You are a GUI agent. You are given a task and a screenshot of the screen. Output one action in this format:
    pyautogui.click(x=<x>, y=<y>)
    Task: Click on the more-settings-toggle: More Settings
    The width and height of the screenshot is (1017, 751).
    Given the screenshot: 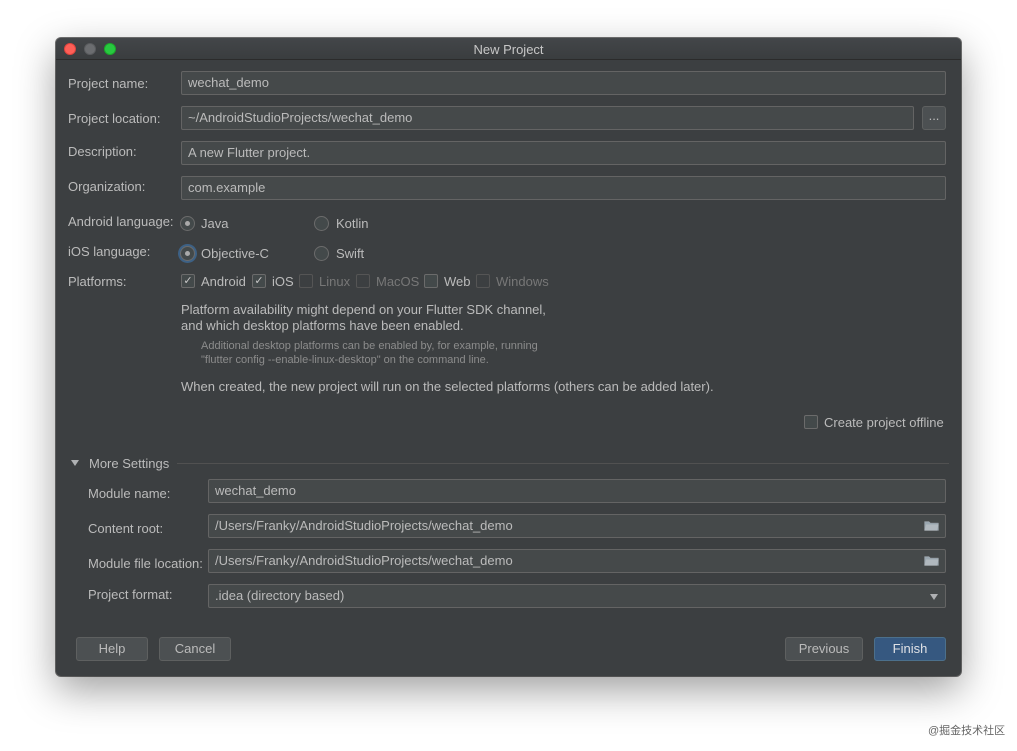 What is the action you would take?
    pyautogui.click(x=129, y=463)
    